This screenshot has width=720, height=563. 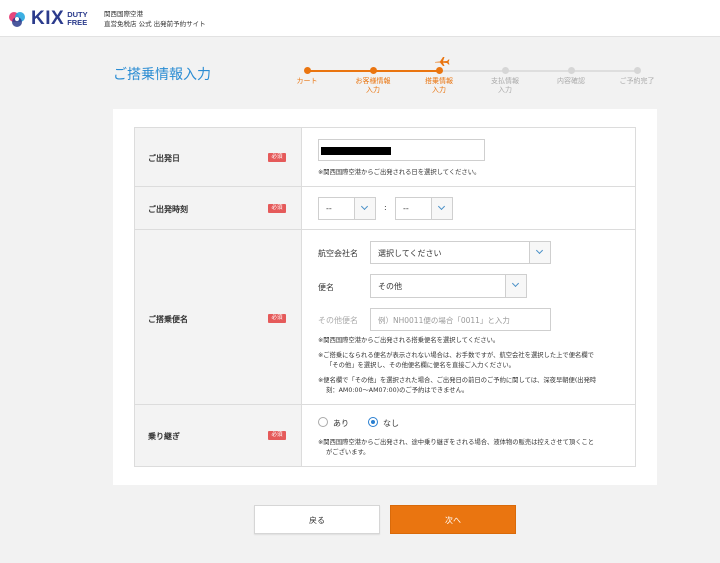 What do you see at coordinates (162, 75) in the screenshot?
I see `page-title: ご搭乗情報入力` at bounding box center [162, 75].